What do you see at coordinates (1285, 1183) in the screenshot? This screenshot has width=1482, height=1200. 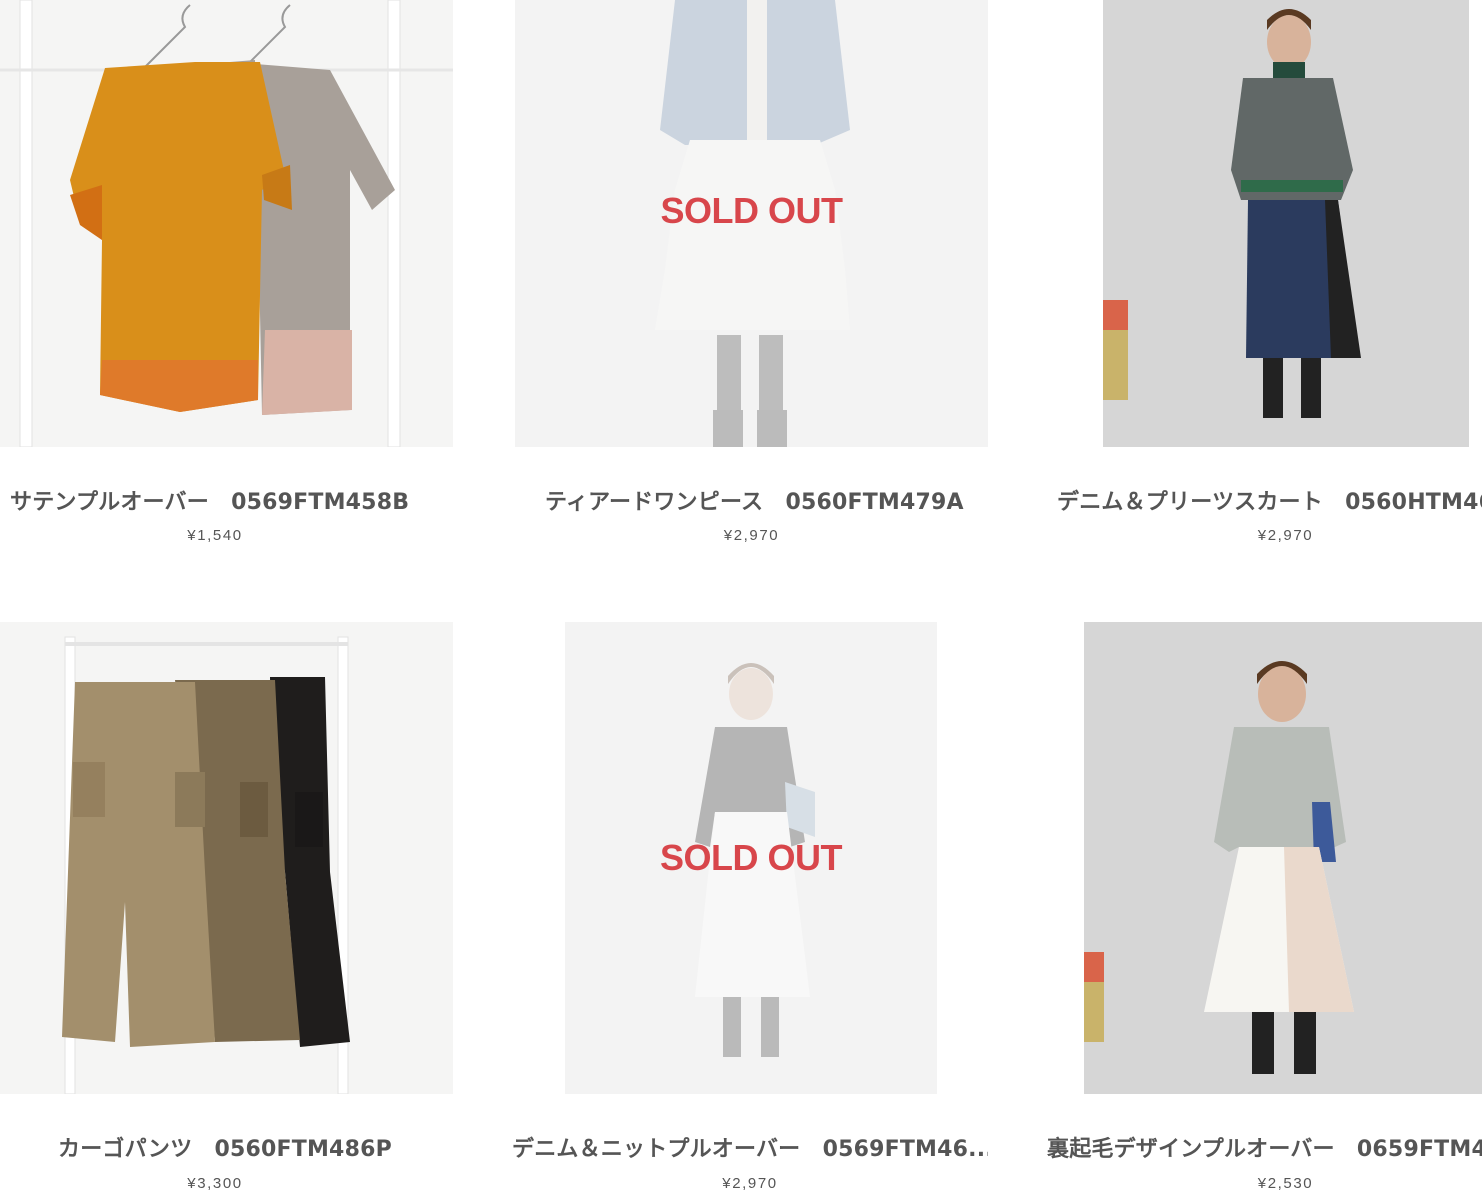 I see `product-price: ¥2,530` at bounding box center [1285, 1183].